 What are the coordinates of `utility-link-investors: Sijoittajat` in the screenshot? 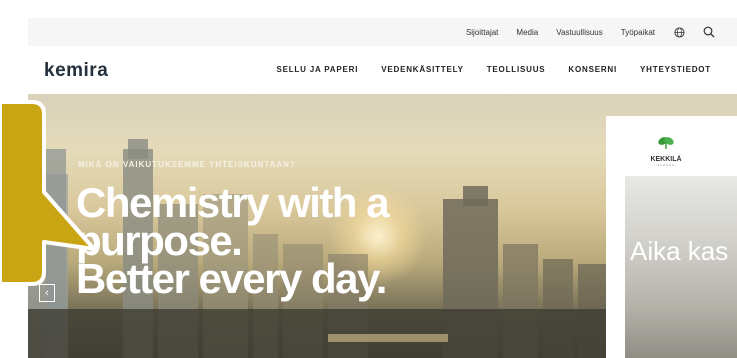 It's located at (482, 32).